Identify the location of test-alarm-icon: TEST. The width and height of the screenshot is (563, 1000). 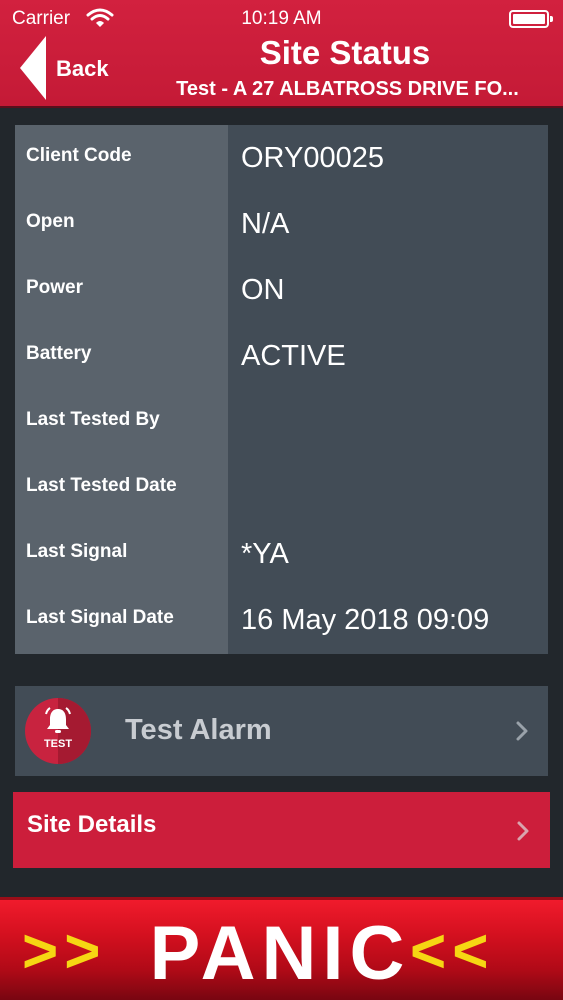
(58, 731).